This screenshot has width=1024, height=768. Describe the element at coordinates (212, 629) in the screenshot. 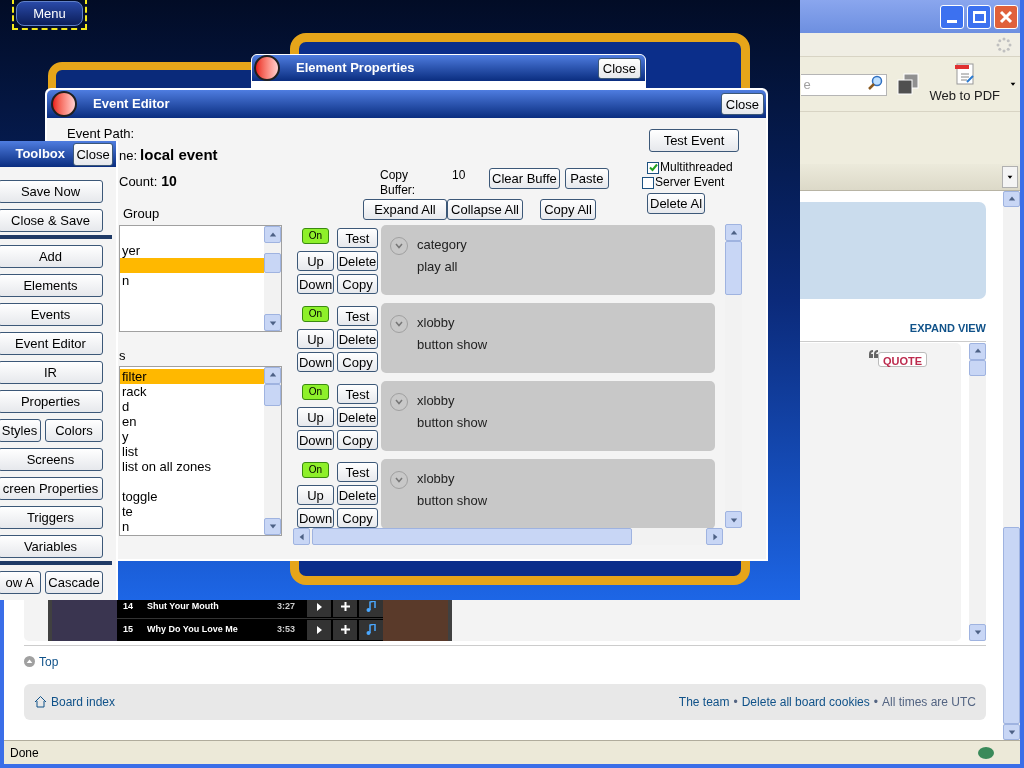

I see `track-title: Why Do You Love Me` at that location.